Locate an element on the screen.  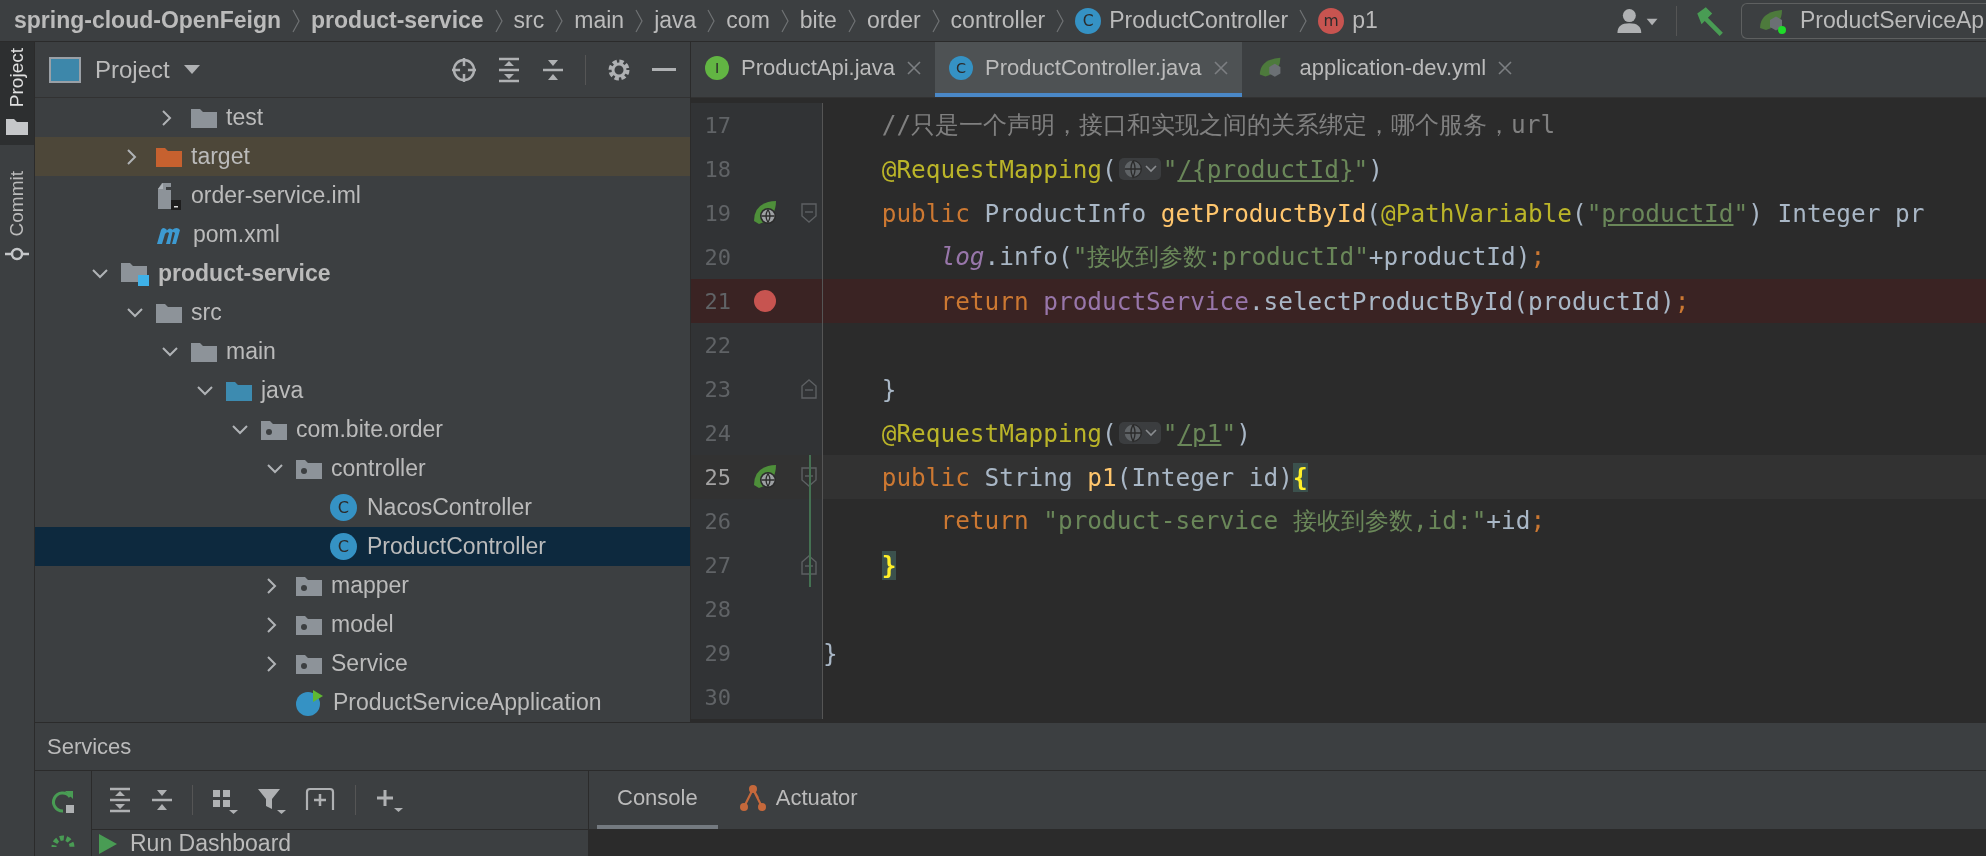
tree-item: pom.xml is located at coordinates (362, 234).